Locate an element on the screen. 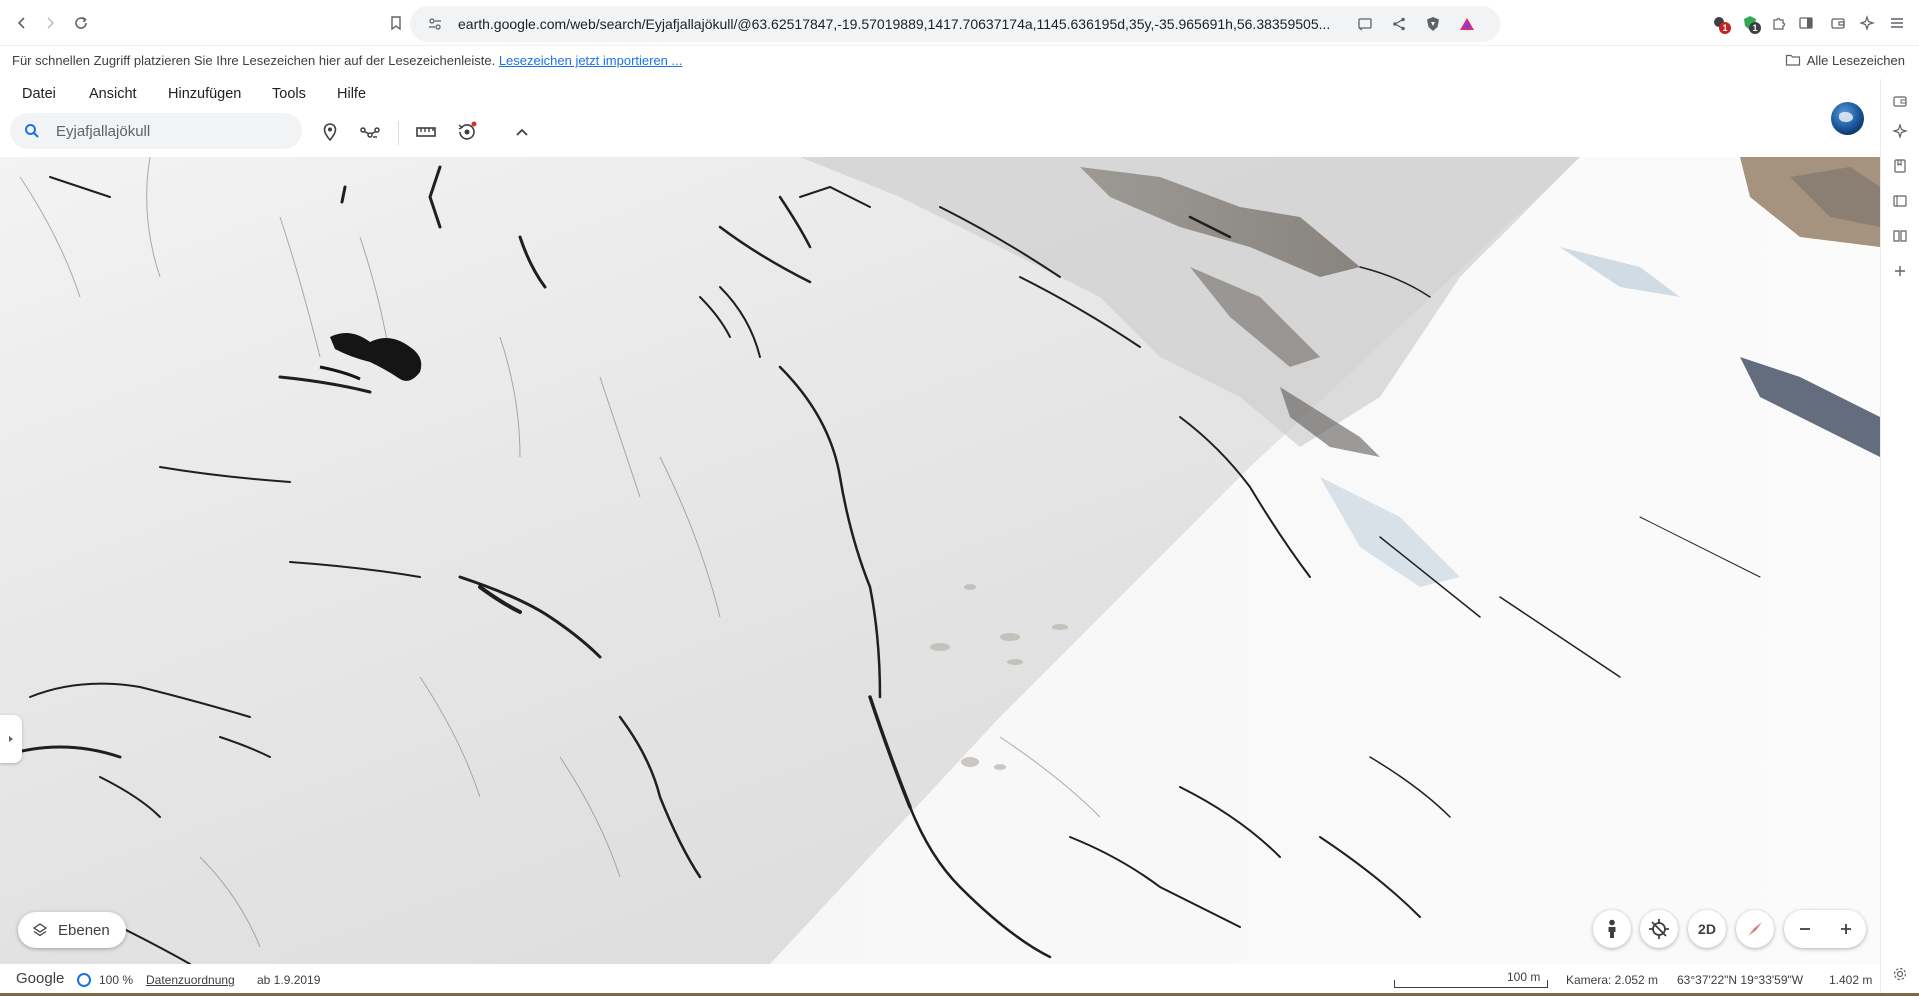 This screenshot has height=996, width=1919. minus-icon is located at coordinates (1804, 929).